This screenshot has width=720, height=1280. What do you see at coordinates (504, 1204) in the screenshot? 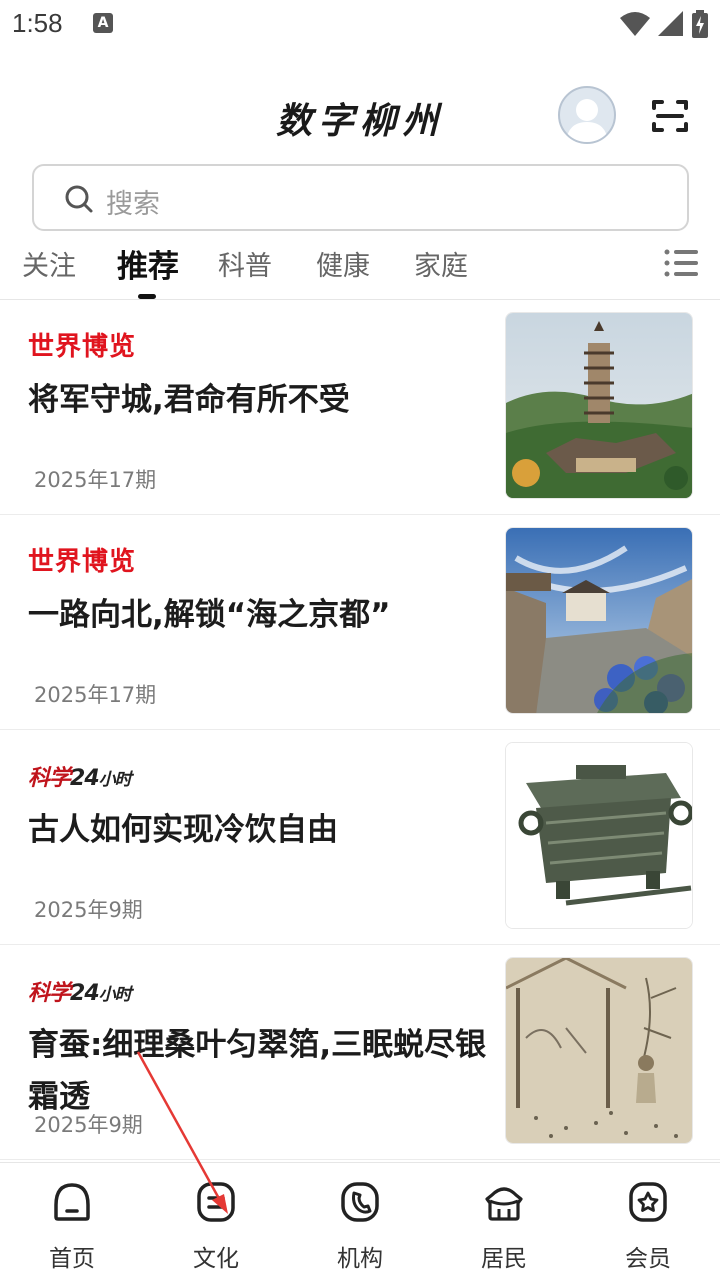
I see `residents-icon` at bounding box center [504, 1204].